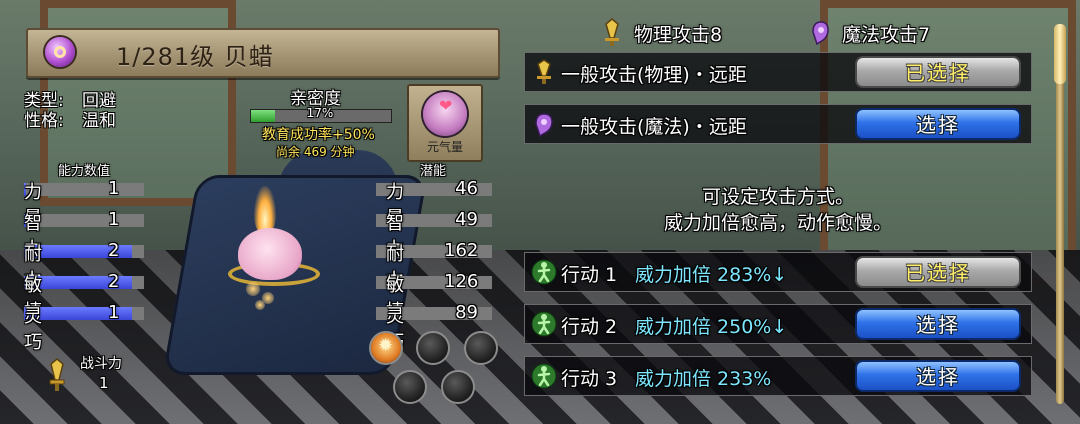  I want to click on pet-character, so click(270, 254).